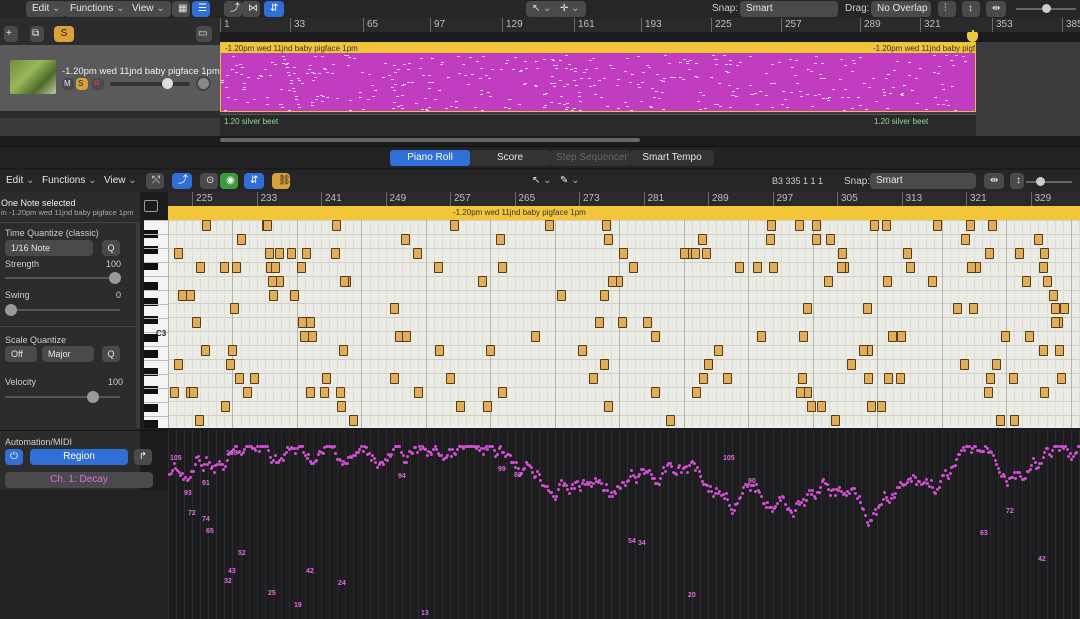 The height and width of the screenshot is (619, 1080). Describe the element at coordinates (79, 480) in the screenshot. I see `channel-select: Ch. 1: Decay` at that location.